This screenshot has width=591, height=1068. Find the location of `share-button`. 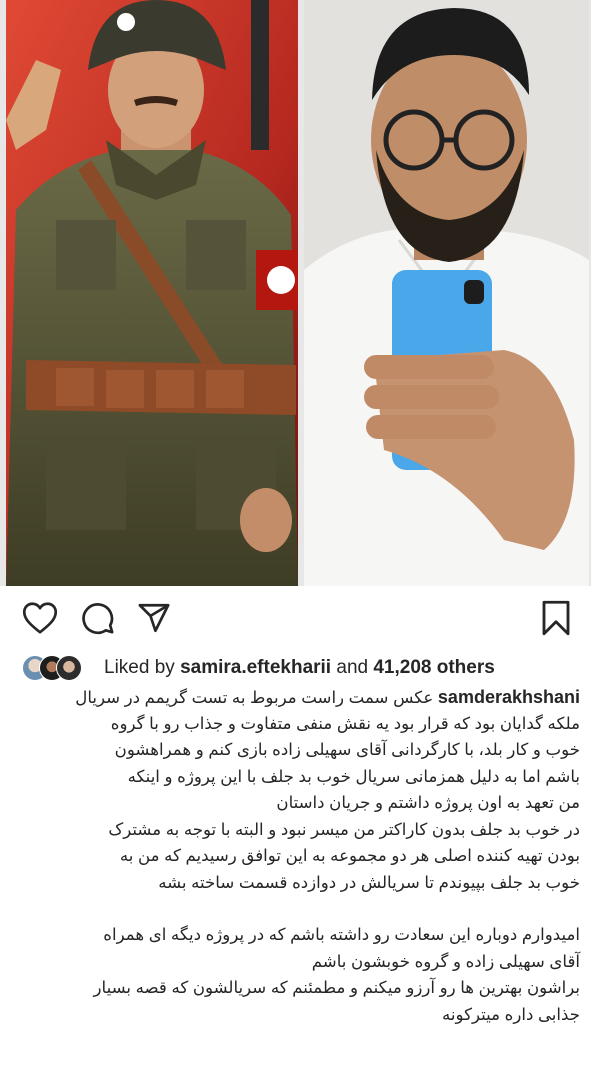

share-button is located at coordinates (154, 618).